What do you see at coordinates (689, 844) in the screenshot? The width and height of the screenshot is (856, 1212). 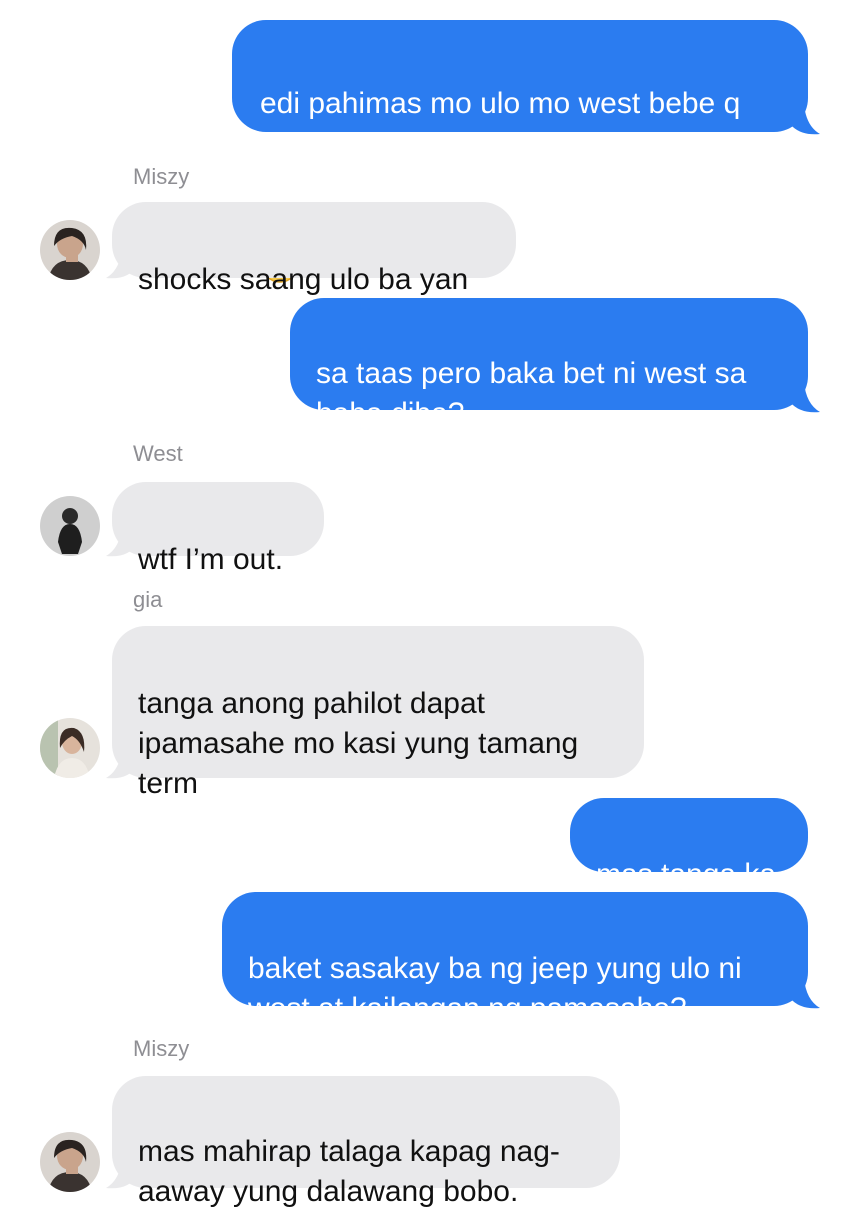 I see `outgoing-message-bubble: mas tanga ka` at bounding box center [689, 844].